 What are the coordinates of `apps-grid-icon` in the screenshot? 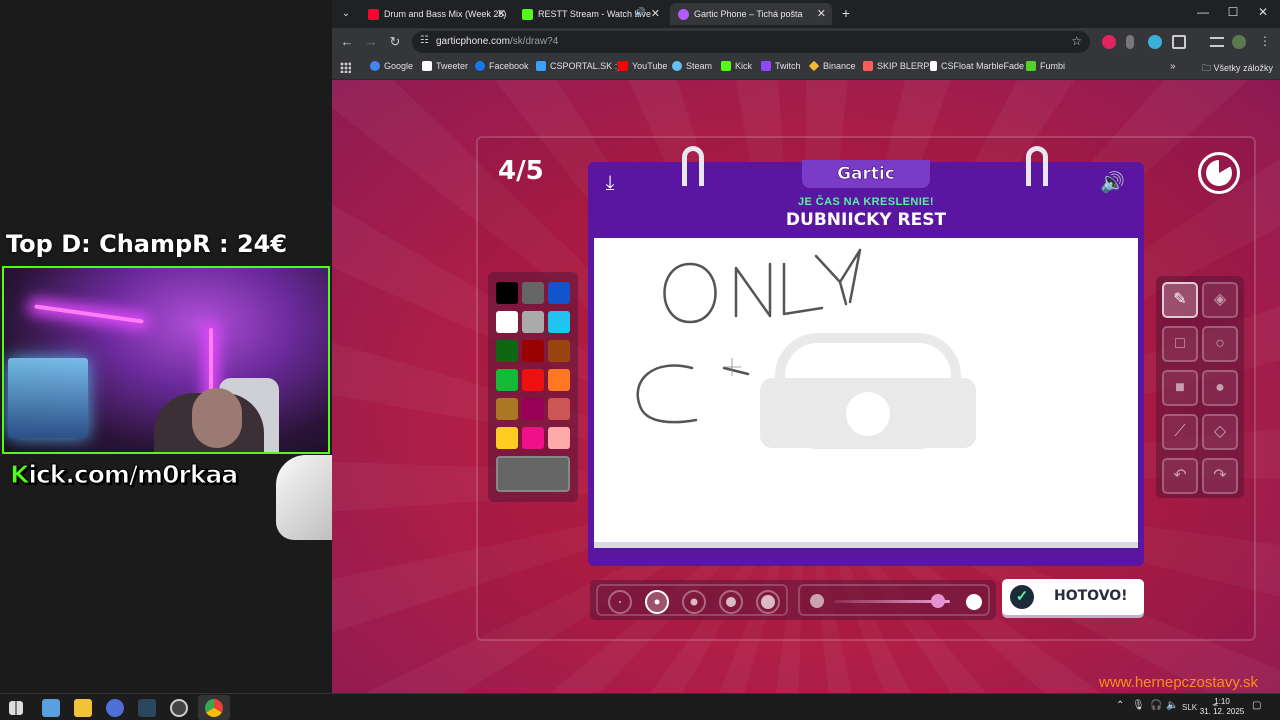 It's located at (345, 67).